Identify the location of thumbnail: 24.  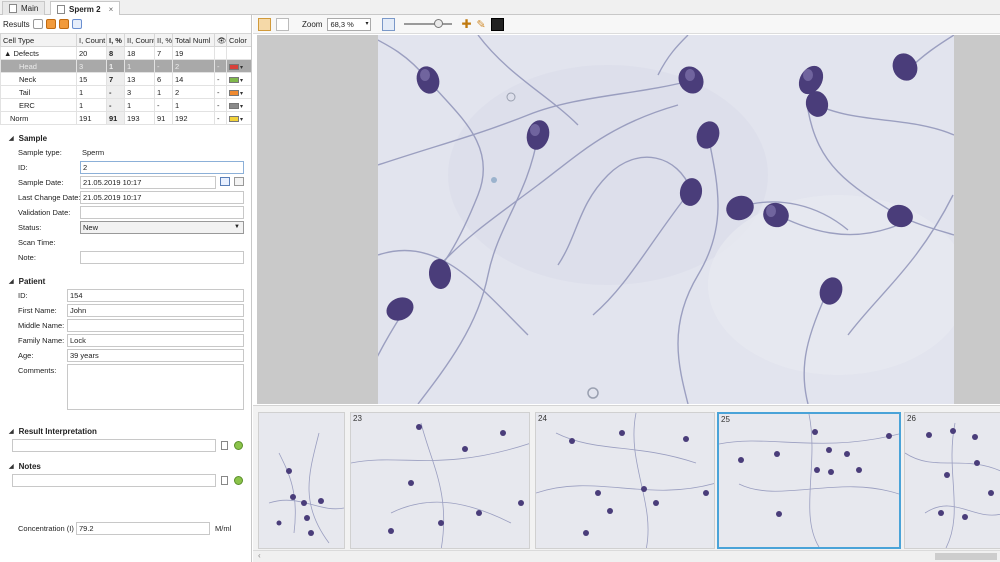
(625, 480).